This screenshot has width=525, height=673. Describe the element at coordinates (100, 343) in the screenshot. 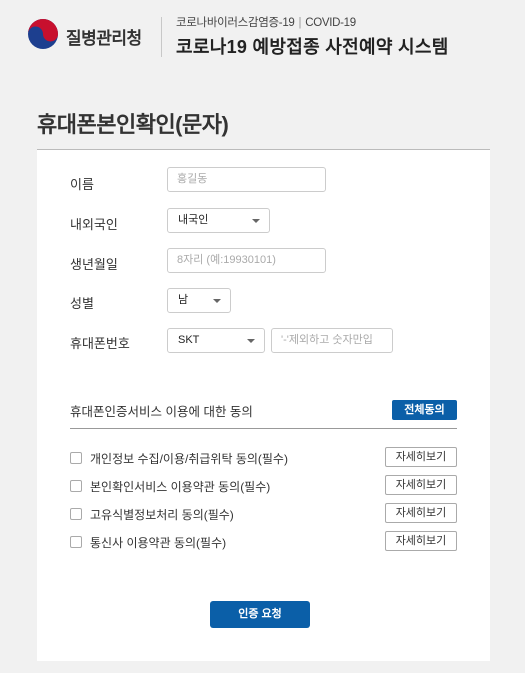

I see `phone-label: 휴대폰번호` at that location.